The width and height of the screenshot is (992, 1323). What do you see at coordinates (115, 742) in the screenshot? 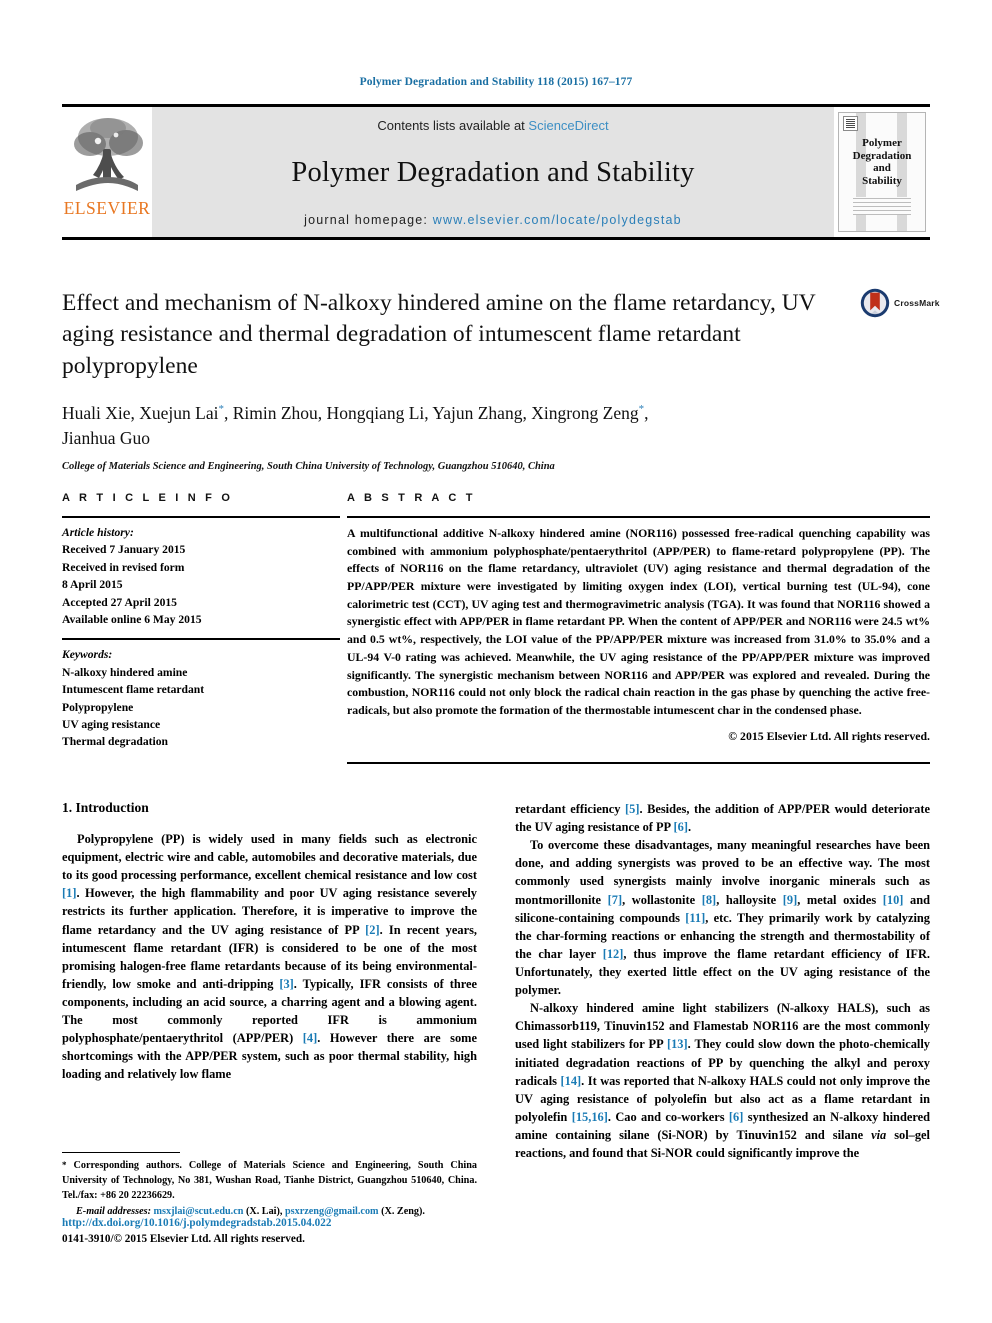
I see `keyword-item: Thermal degradation` at bounding box center [115, 742].